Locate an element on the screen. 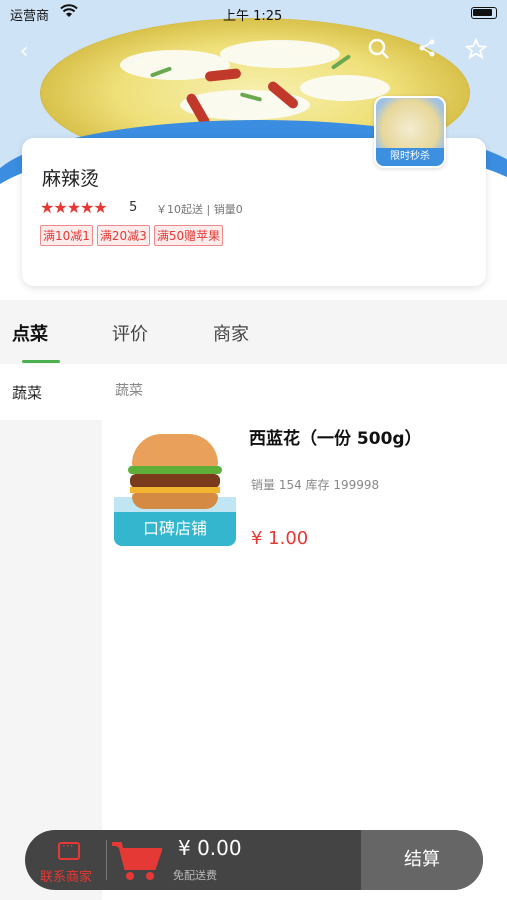 Image resolution: width=507 pixels, height=900 pixels. rating-stars: ★★★★★ is located at coordinates (74, 207).